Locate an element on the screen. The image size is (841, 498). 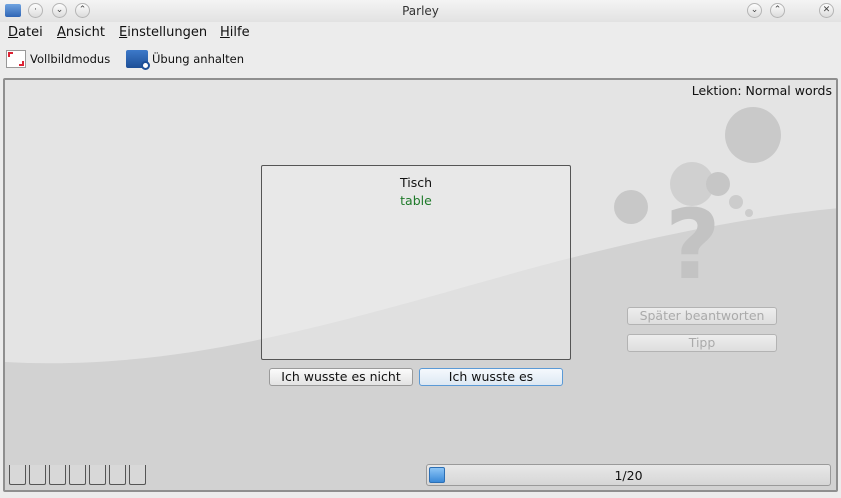
pause-practice-icon is located at coordinates (138, 60).